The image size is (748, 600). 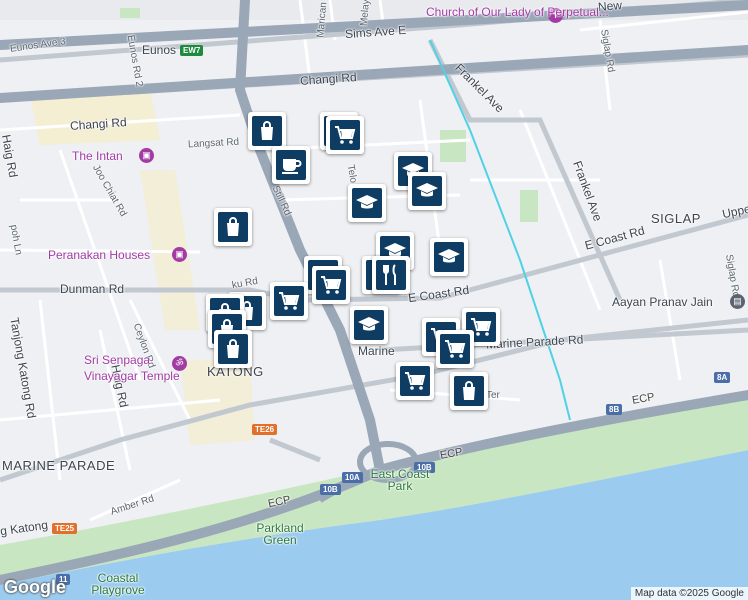 What do you see at coordinates (118, 584) in the screenshot?
I see `place-label-coastal-playgrove: Coastal Playgrove` at bounding box center [118, 584].